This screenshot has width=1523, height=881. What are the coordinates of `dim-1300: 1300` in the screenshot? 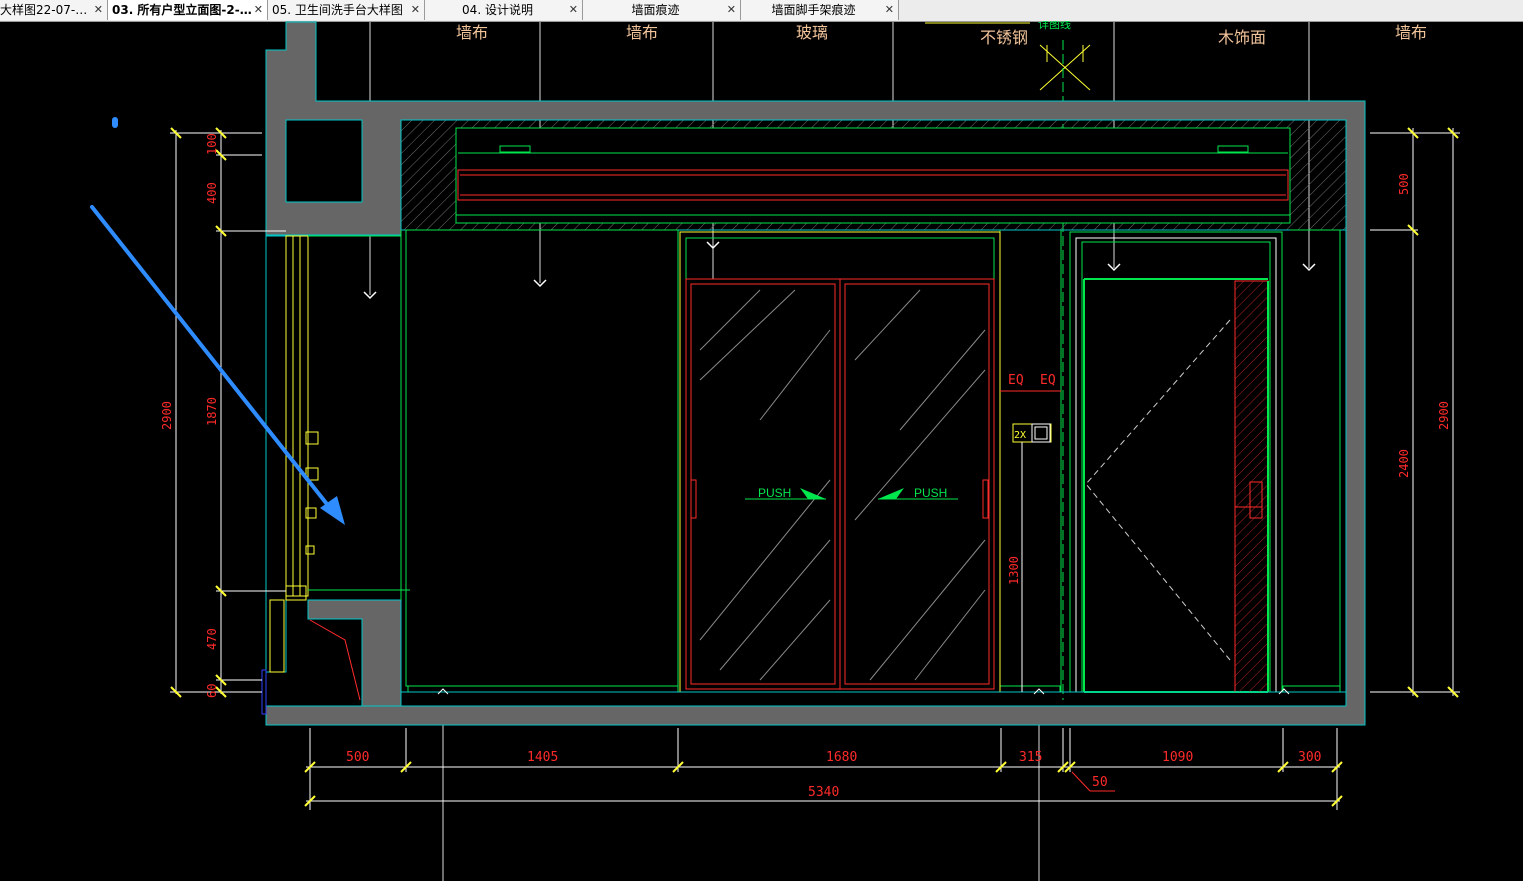 It's located at (1014, 570).